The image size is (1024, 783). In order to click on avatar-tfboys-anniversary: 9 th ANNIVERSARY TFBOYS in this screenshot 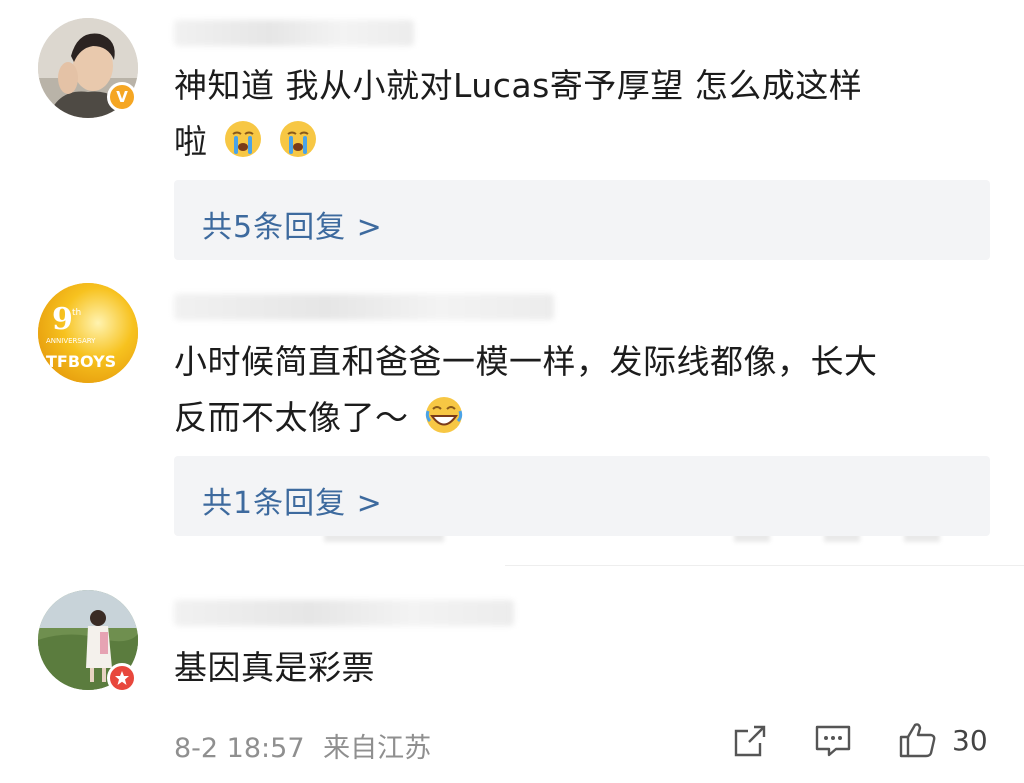, I will do `click(88, 333)`.